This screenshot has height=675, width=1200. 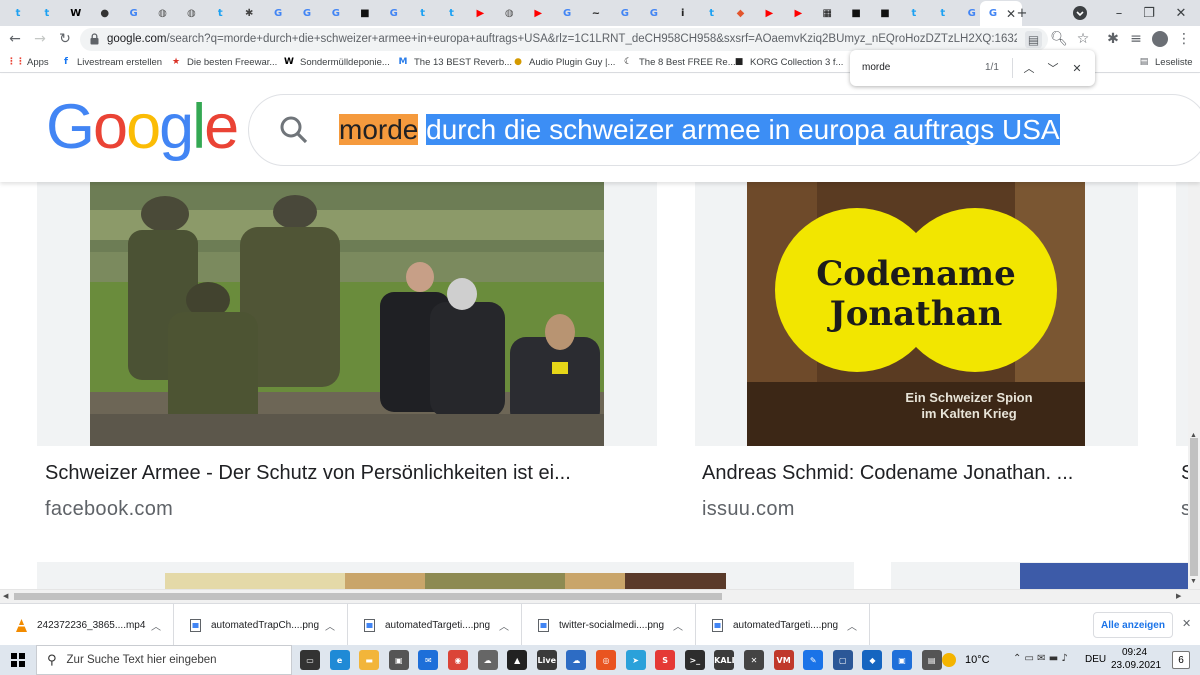 What do you see at coordinates (1029, 68) in the screenshot?
I see `find-previous-button: ︿` at bounding box center [1029, 68].